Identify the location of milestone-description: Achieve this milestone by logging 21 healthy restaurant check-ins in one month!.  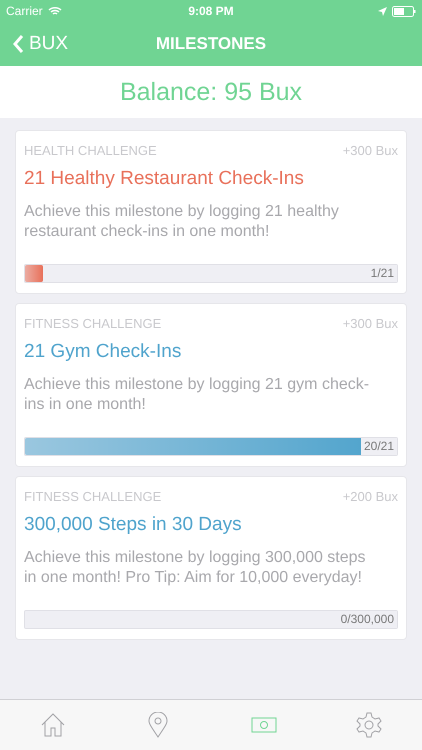
(182, 222).